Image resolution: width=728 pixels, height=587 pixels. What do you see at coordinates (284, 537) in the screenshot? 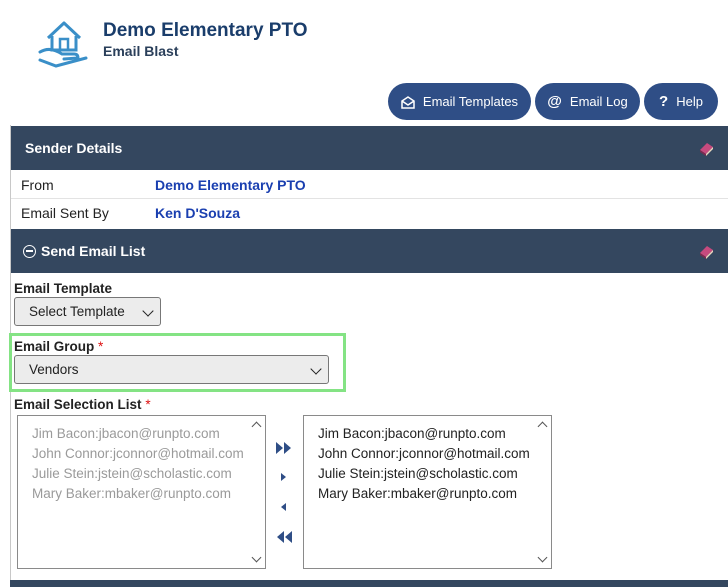
I see `move-all-left-icon` at bounding box center [284, 537].